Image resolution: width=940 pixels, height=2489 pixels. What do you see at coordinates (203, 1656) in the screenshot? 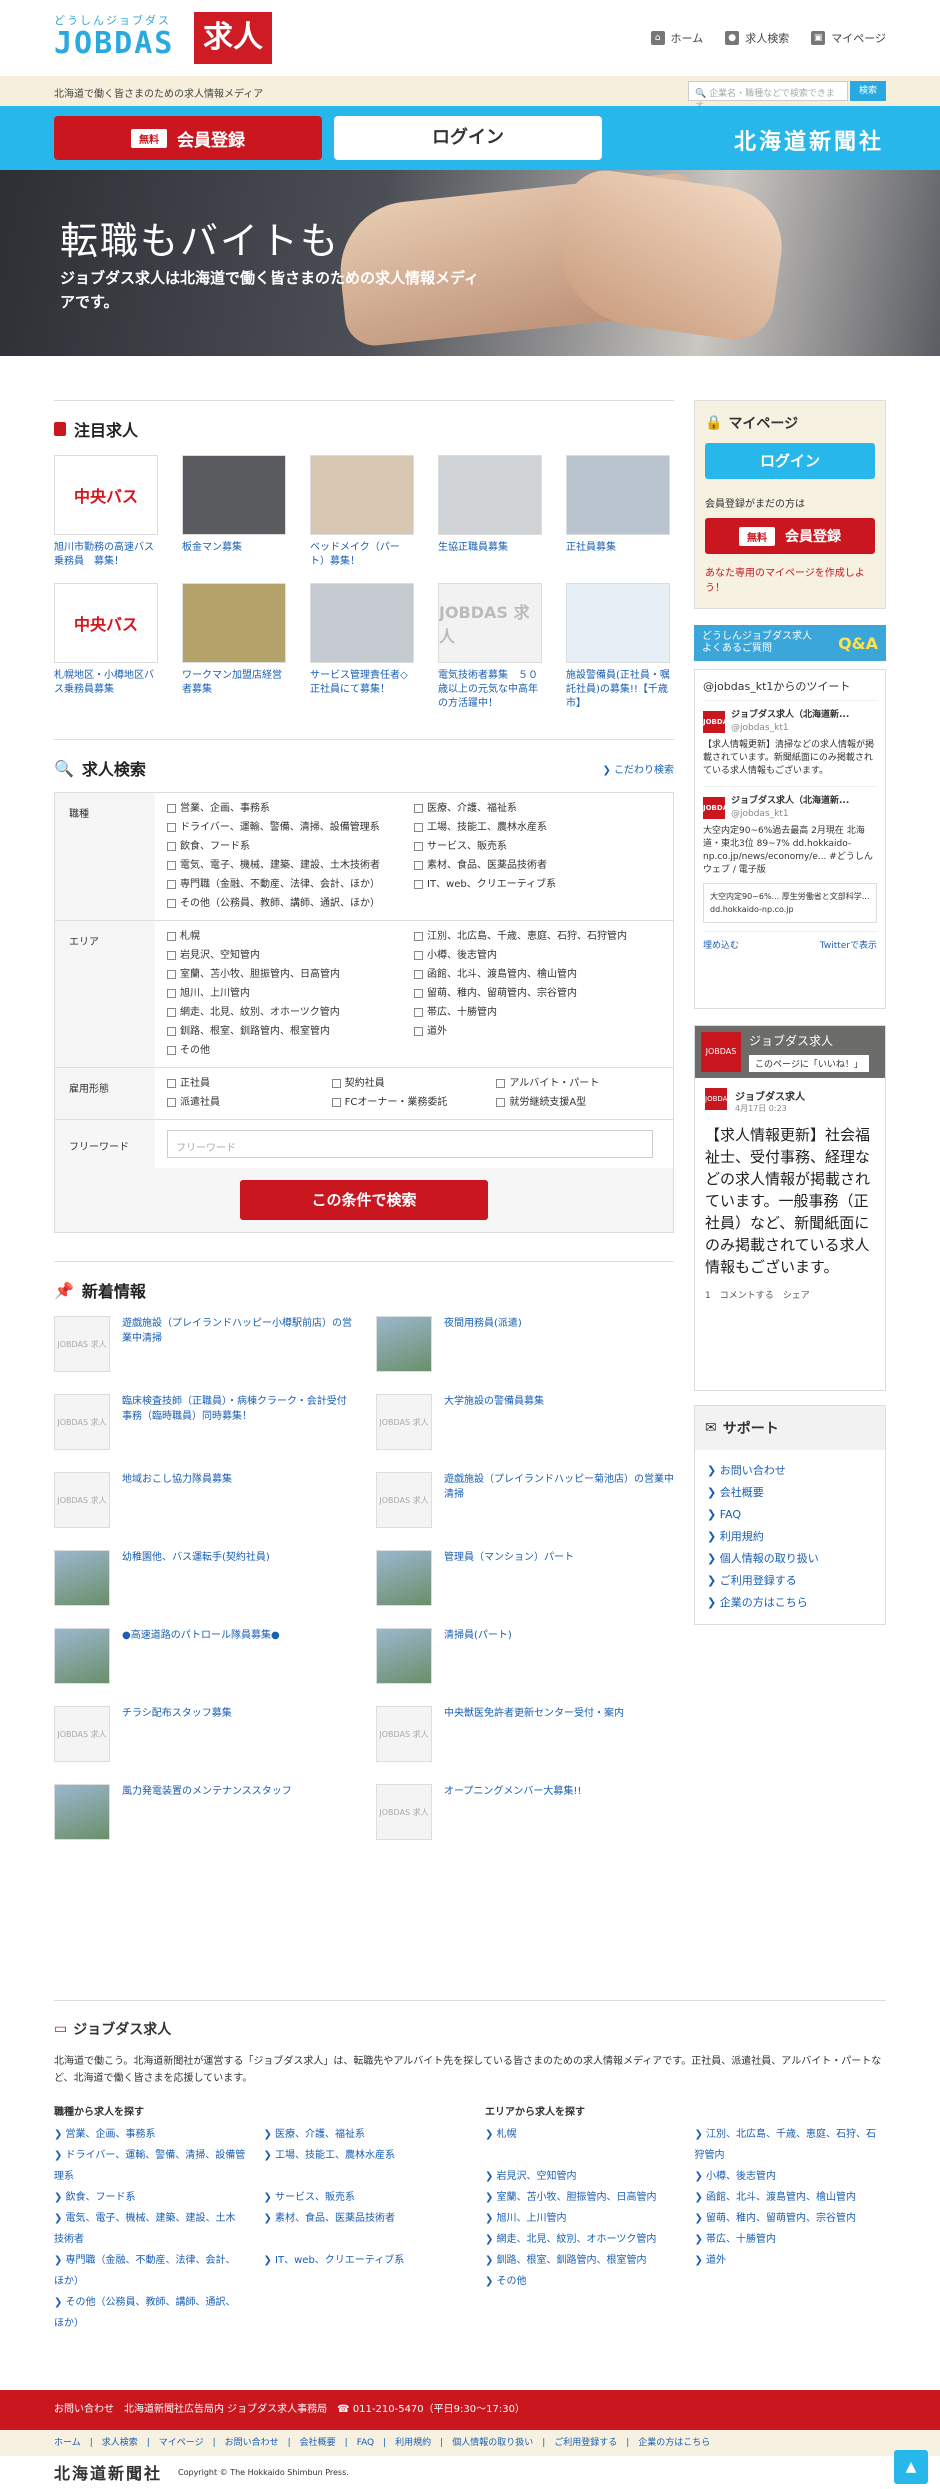
I see `news-item: ●高速道路のパトロール隊員募集●` at bounding box center [203, 1656].